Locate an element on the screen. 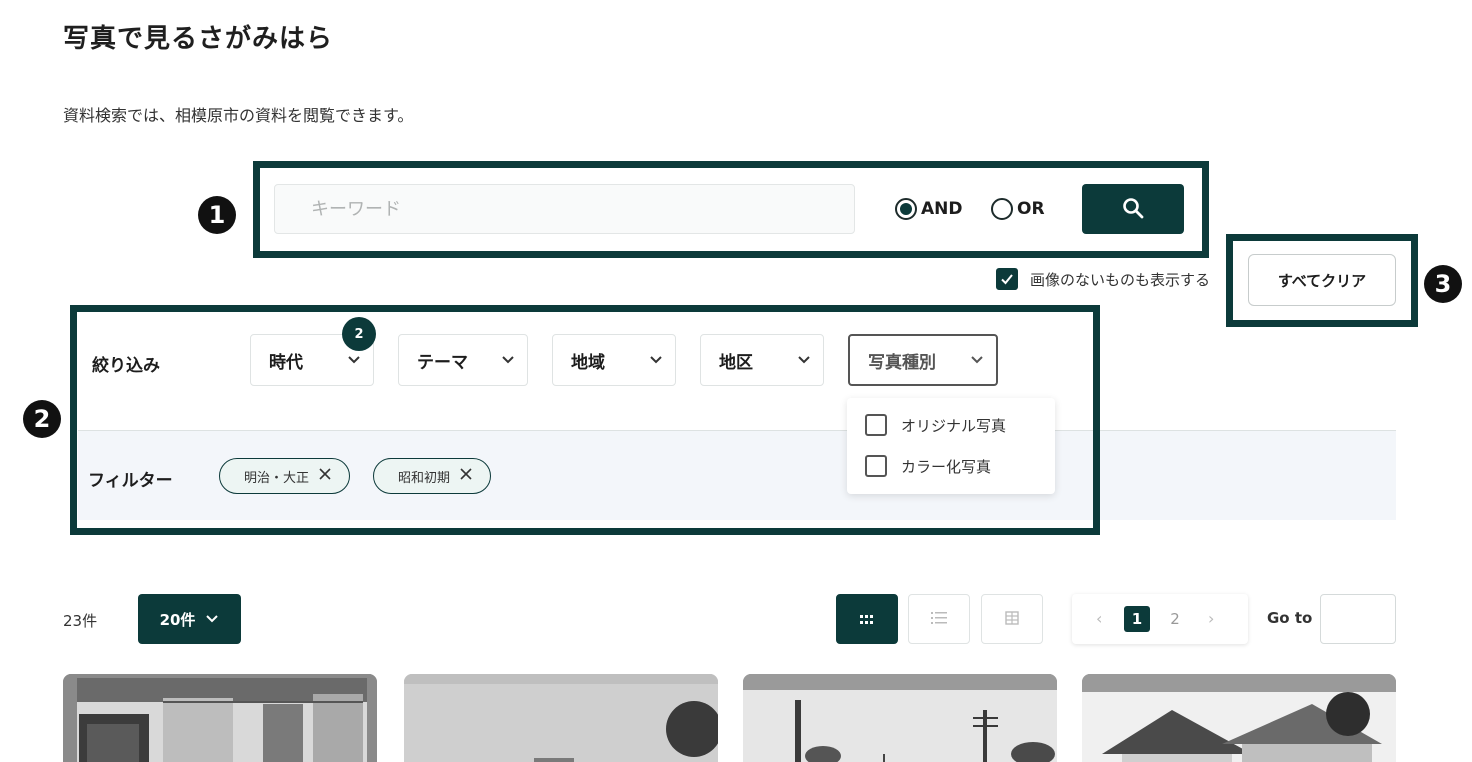 This screenshot has height=762, width=1472. view-list-button is located at coordinates (939, 619).